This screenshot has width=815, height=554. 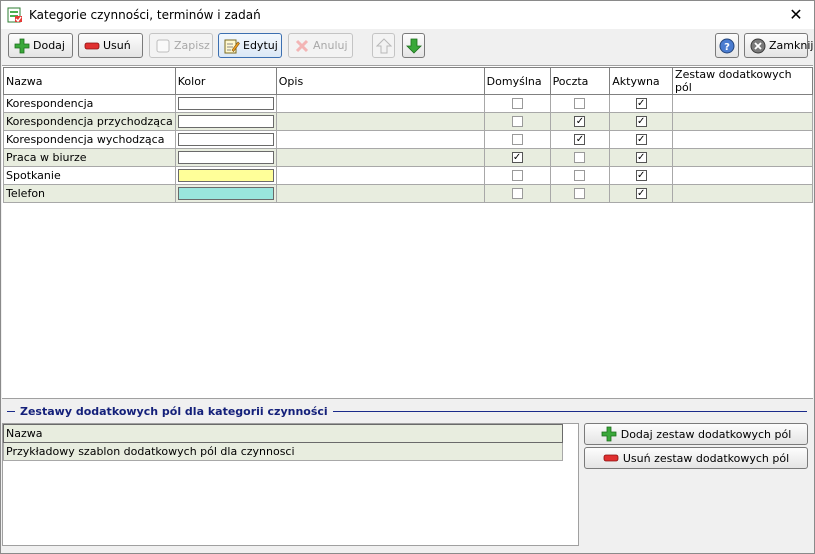 I want to click on category-name-cell: Praca w biurze, so click(x=89, y=157).